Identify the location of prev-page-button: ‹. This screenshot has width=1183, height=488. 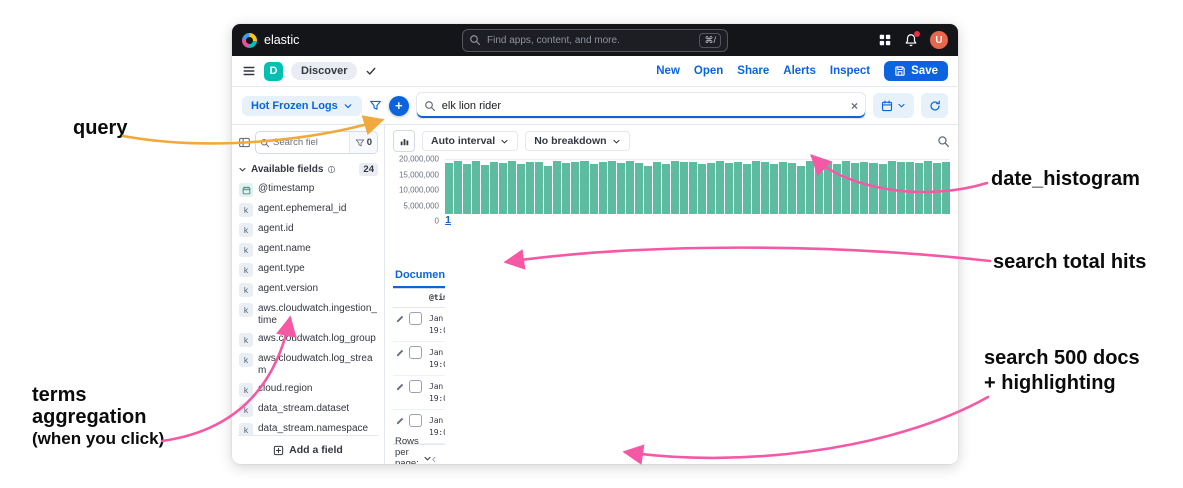
(434, 458).